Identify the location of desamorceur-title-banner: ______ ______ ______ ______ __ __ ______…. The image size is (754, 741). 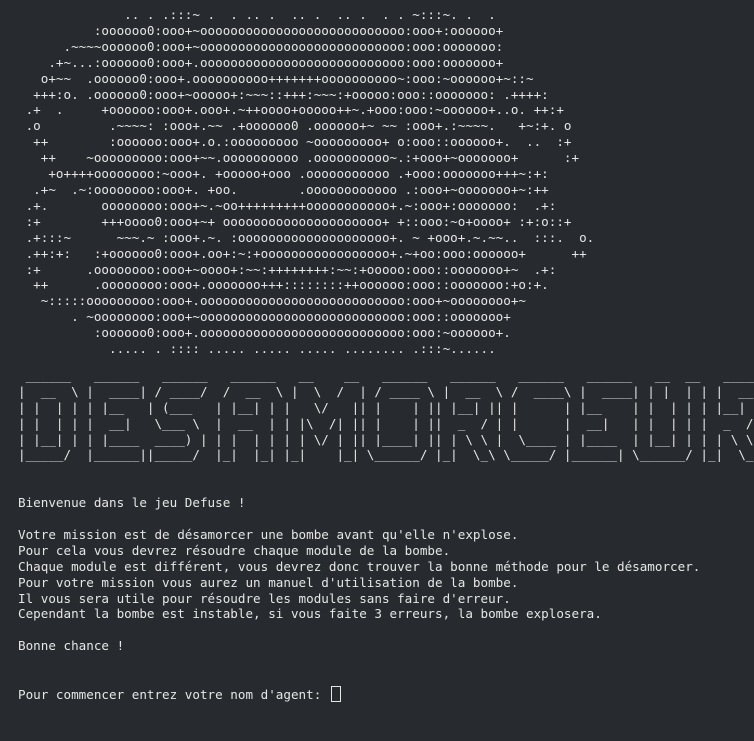
(386, 415).